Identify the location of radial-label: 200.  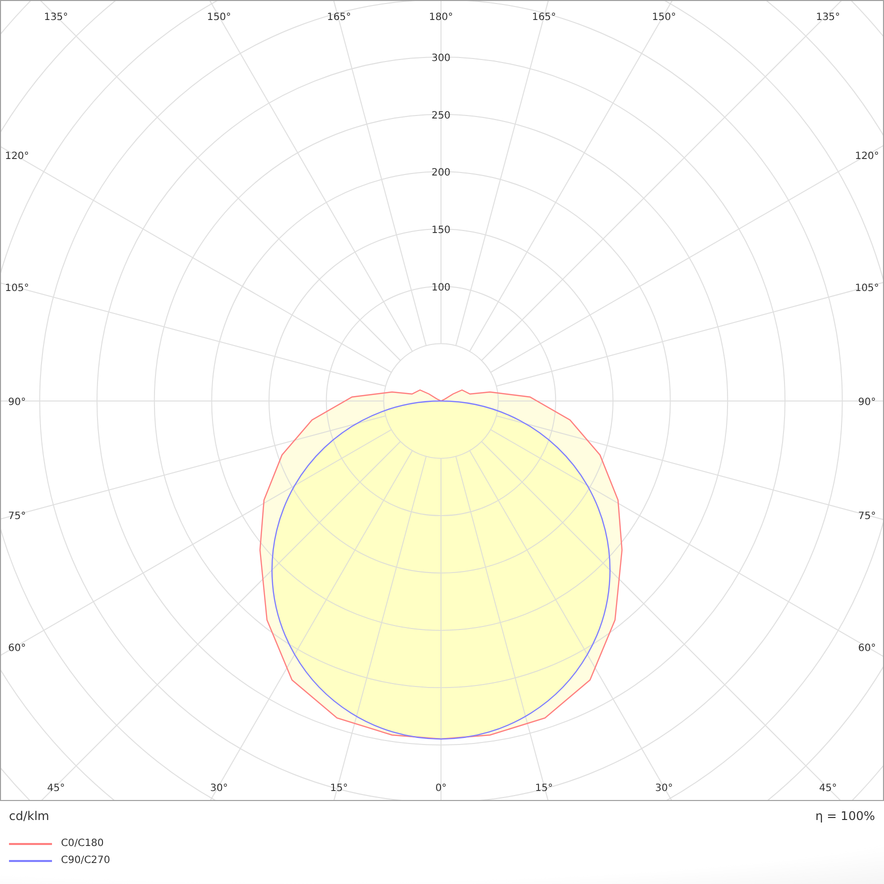
(441, 173).